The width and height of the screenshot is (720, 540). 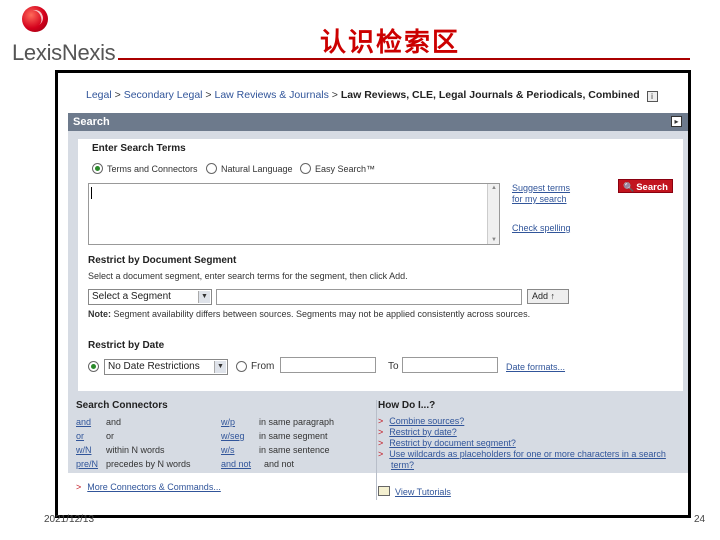 What do you see at coordinates (369, 297) in the screenshot?
I see `segment-terms-input` at bounding box center [369, 297].